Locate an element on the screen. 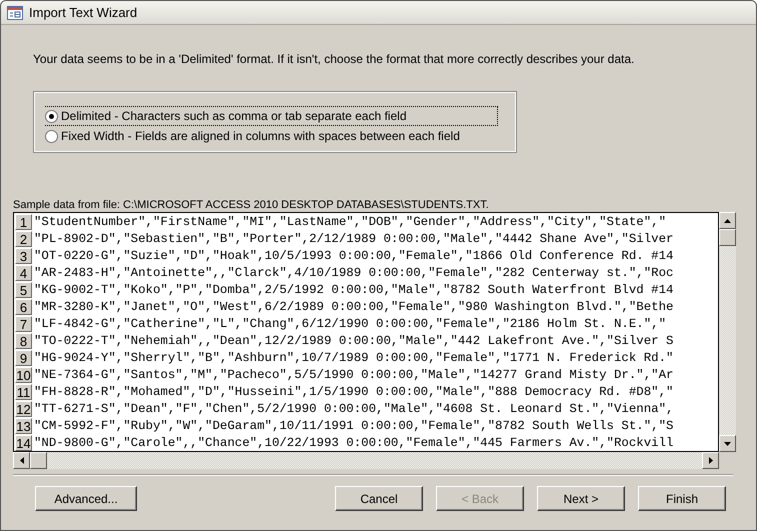  window-title: Import Text Wizard is located at coordinates (83, 12).